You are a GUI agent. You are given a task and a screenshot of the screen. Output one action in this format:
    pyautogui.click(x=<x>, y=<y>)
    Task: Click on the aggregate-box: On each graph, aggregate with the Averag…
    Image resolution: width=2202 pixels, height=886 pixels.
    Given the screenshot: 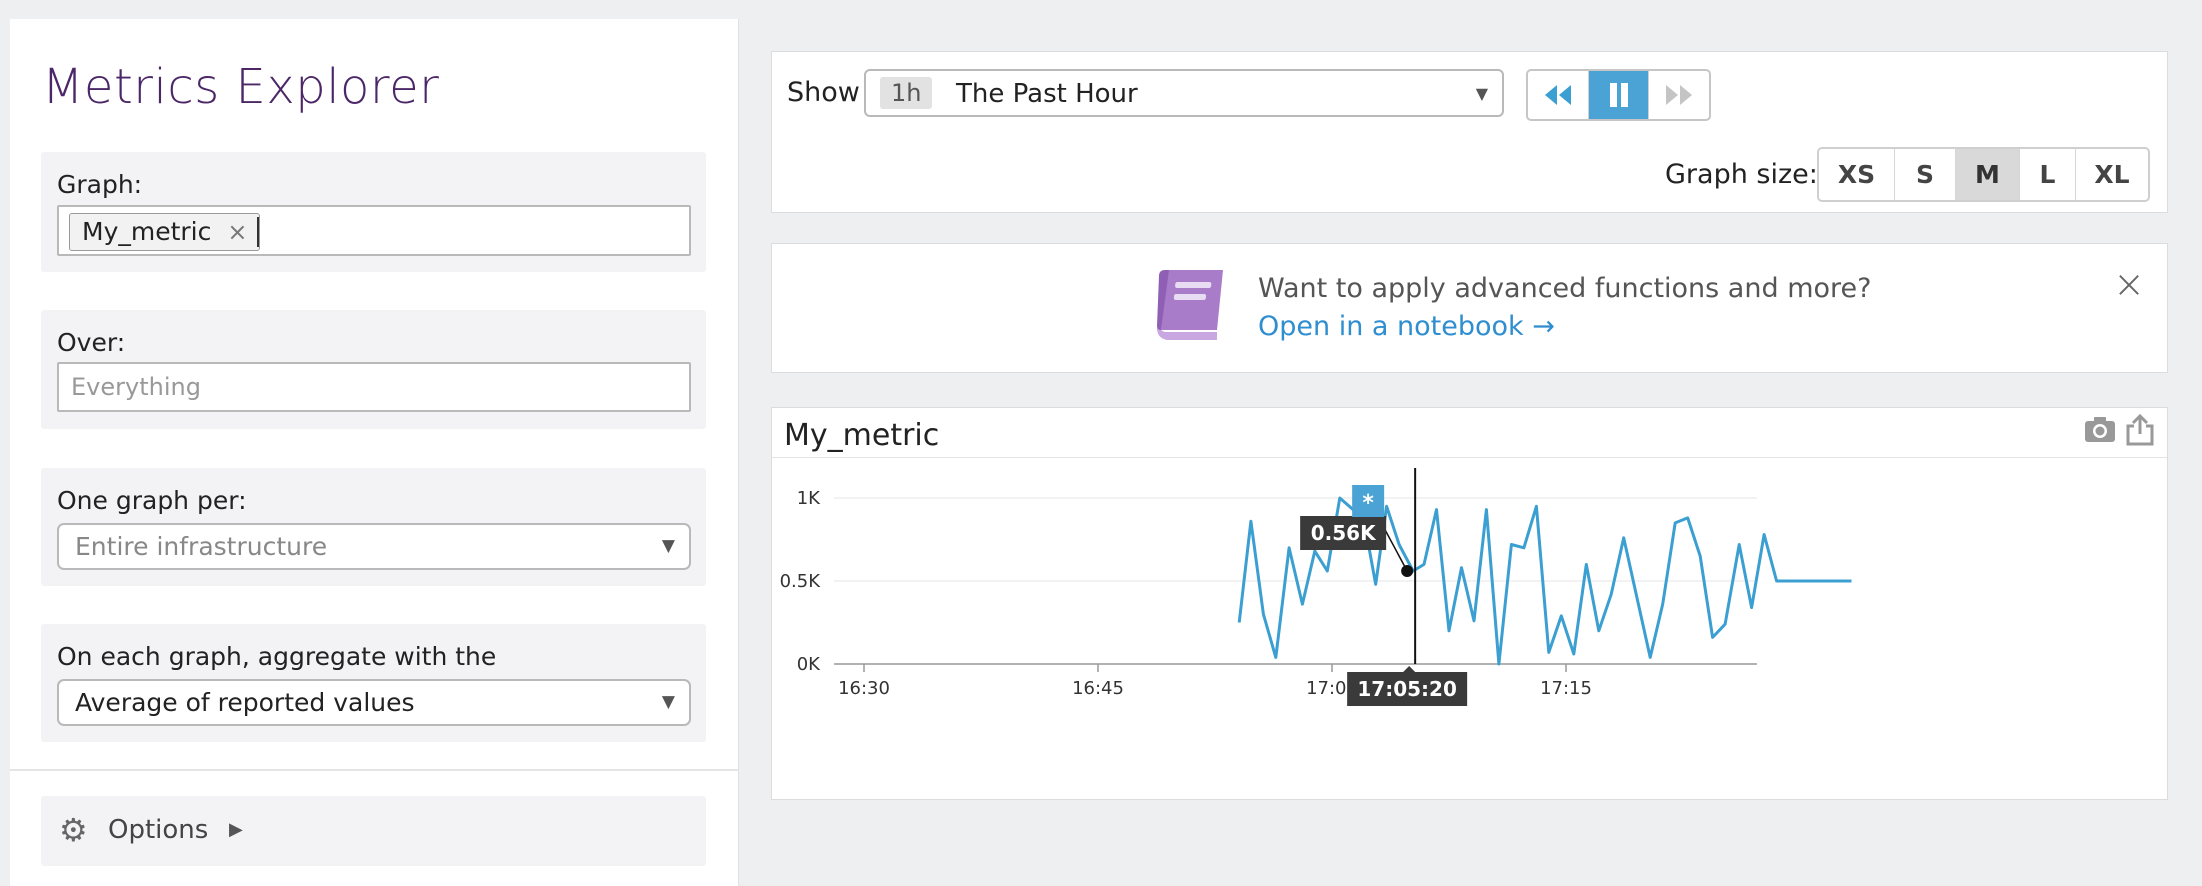 What is the action you would take?
    pyautogui.click(x=373, y=683)
    